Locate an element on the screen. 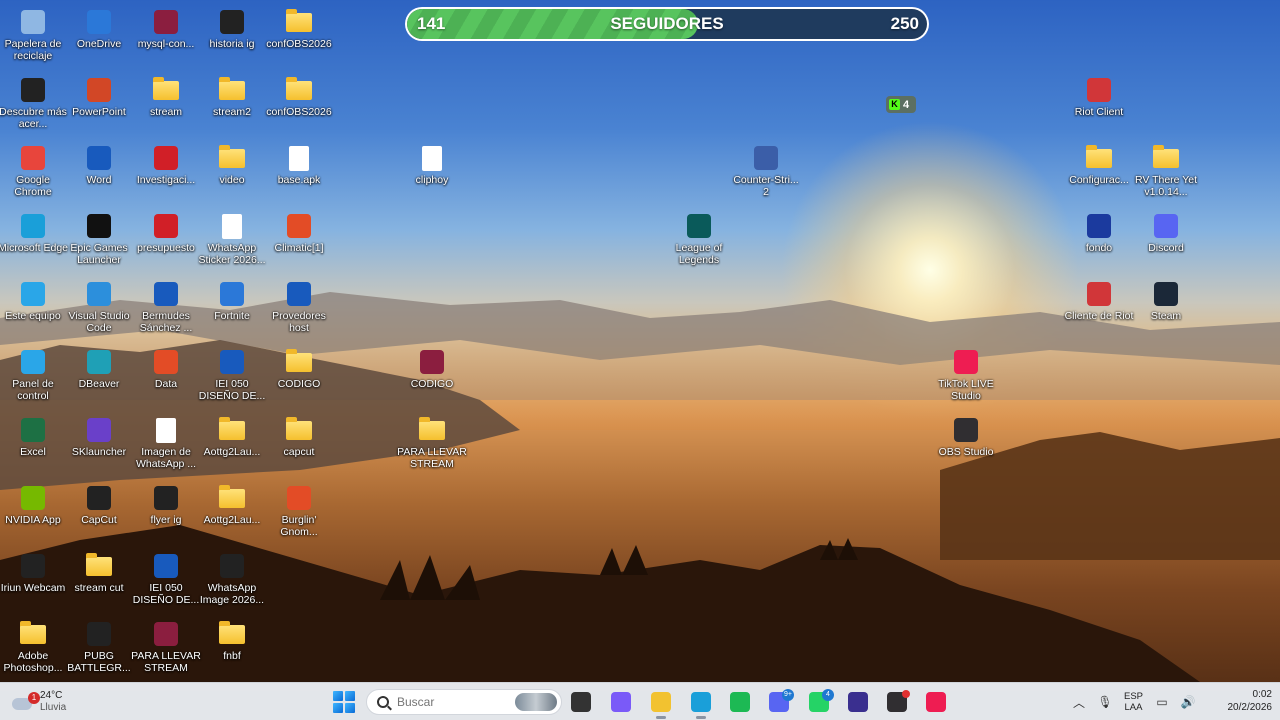  desktop-icon-fnbf: fnbf is located at coordinates (232, 649).